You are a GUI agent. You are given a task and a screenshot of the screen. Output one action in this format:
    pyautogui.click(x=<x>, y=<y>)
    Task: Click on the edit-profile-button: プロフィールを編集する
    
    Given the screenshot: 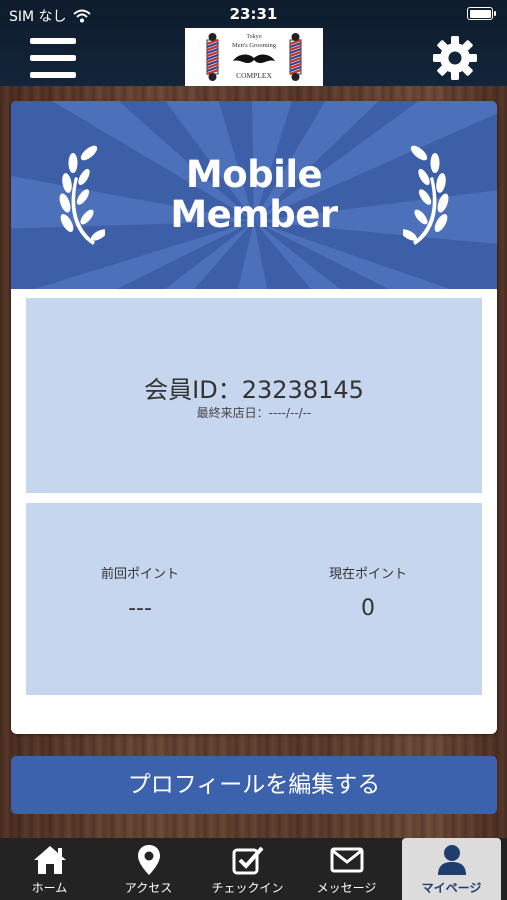 What is the action you would take?
    pyautogui.click(x=254, y=785)
    